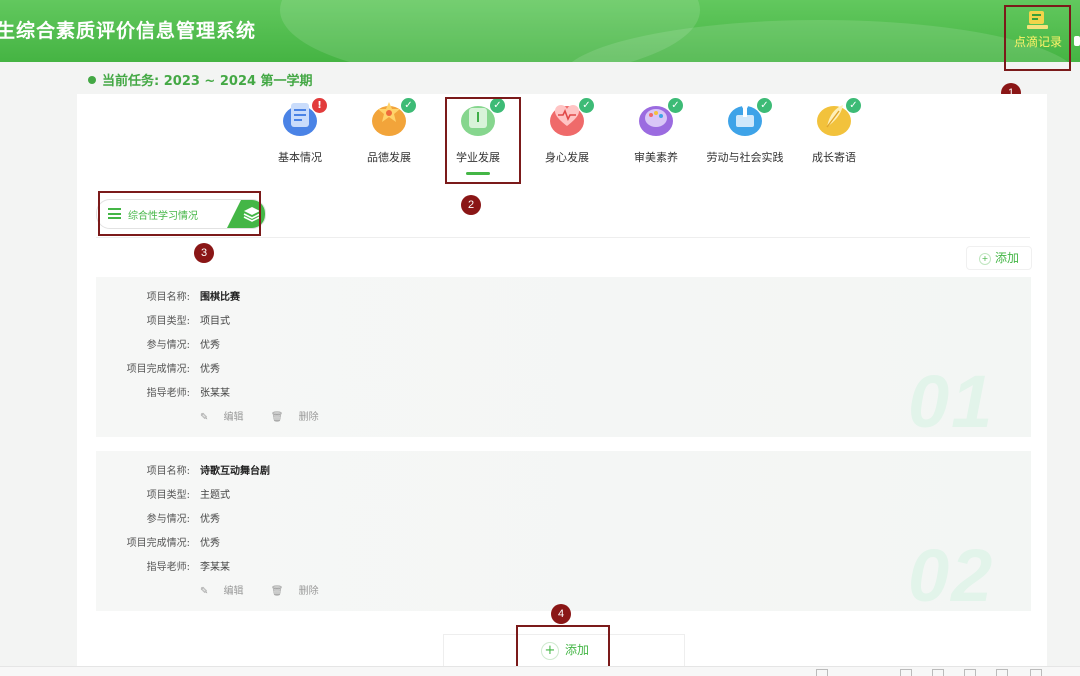 This screenshot has width=1080, height=676. I want to click on nav-item-physical: ✓ 身心发展, so click(567, 131).